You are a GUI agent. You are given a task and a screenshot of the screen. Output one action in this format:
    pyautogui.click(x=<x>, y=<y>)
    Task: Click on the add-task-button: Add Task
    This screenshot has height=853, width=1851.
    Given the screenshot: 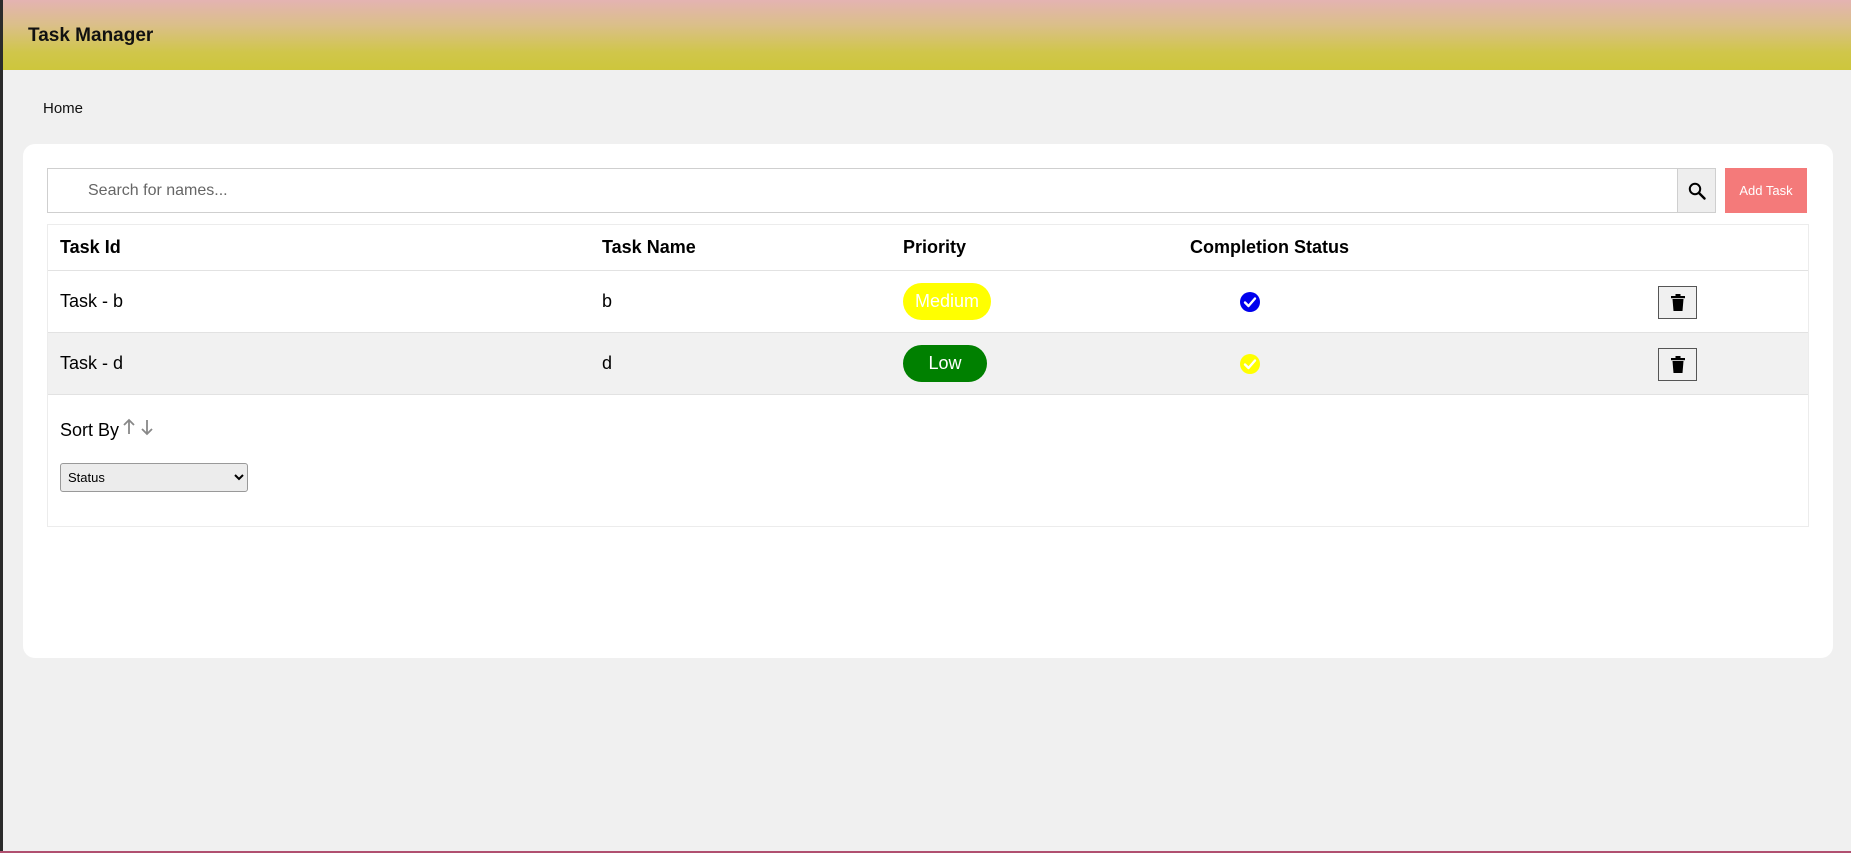 What is the action you would take?
    pyautogui.click(x=1766, y=190)
    